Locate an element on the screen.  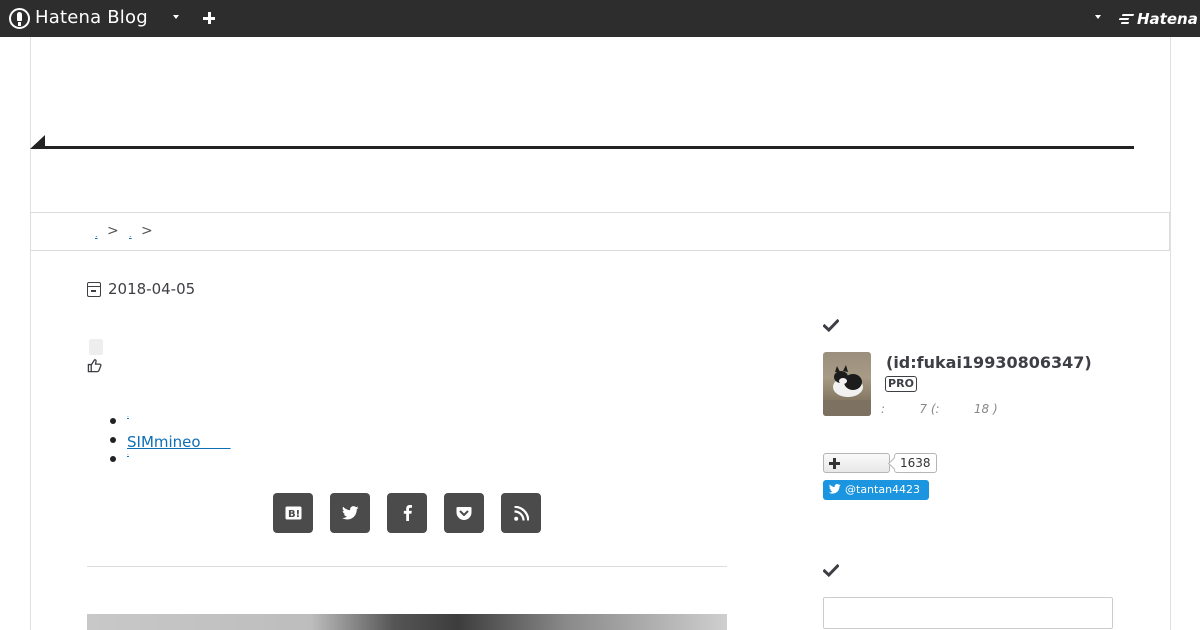
cat-photo is located at coordinates (847, 390).